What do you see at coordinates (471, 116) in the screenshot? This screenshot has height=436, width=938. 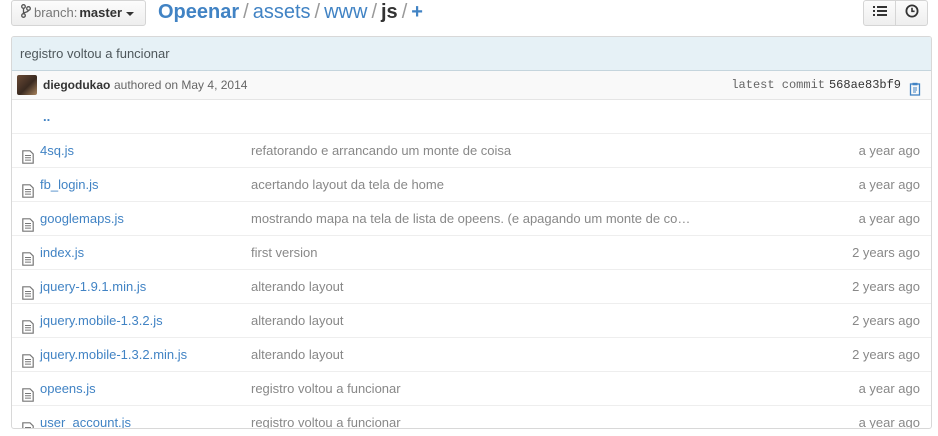 I see `file-row-parent: ..` at bounding box center [471, 116].